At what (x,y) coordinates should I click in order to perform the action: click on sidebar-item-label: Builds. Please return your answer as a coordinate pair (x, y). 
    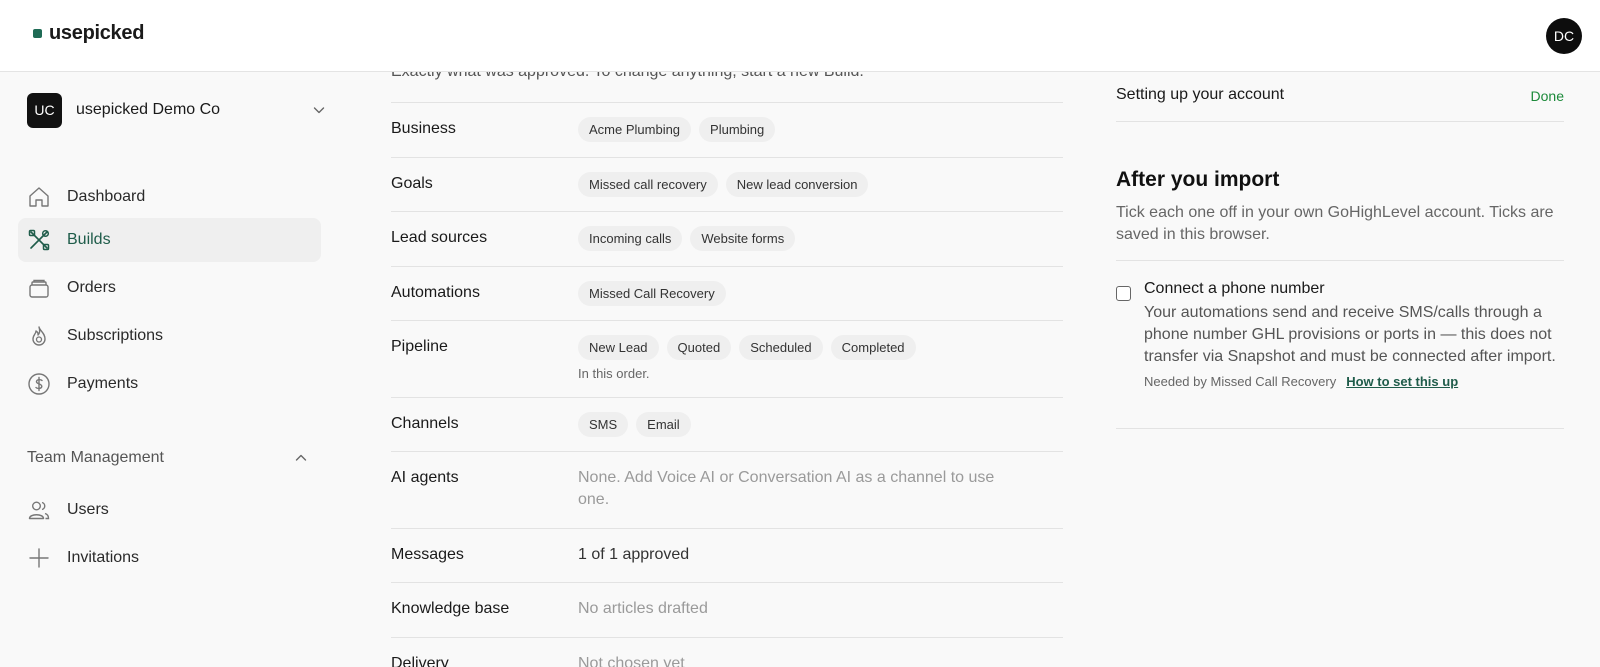
    Looking at the image, I should click on (89, 239).